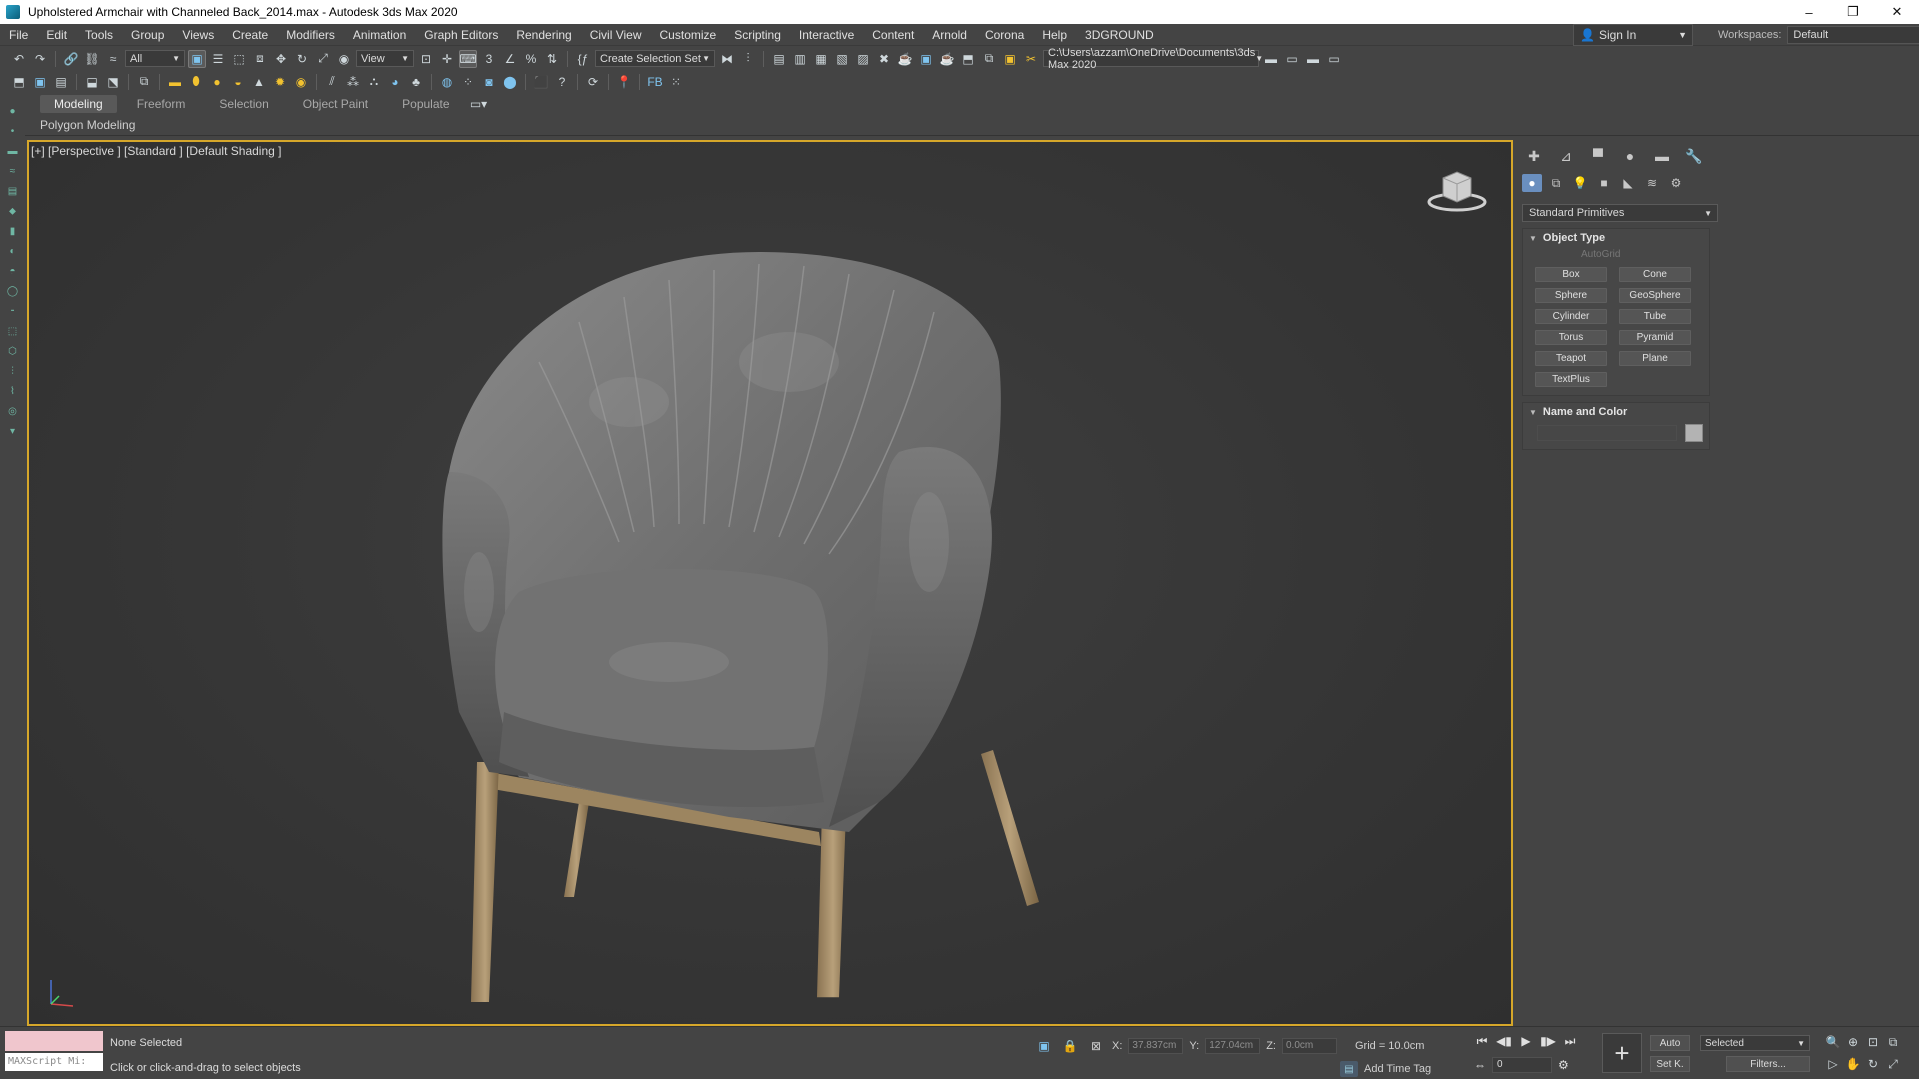  What do you see at coordinates (926, 59) in the screenshot?
I see `rendered-frame-window-icon: ▣` at bounding box center [926, 59].